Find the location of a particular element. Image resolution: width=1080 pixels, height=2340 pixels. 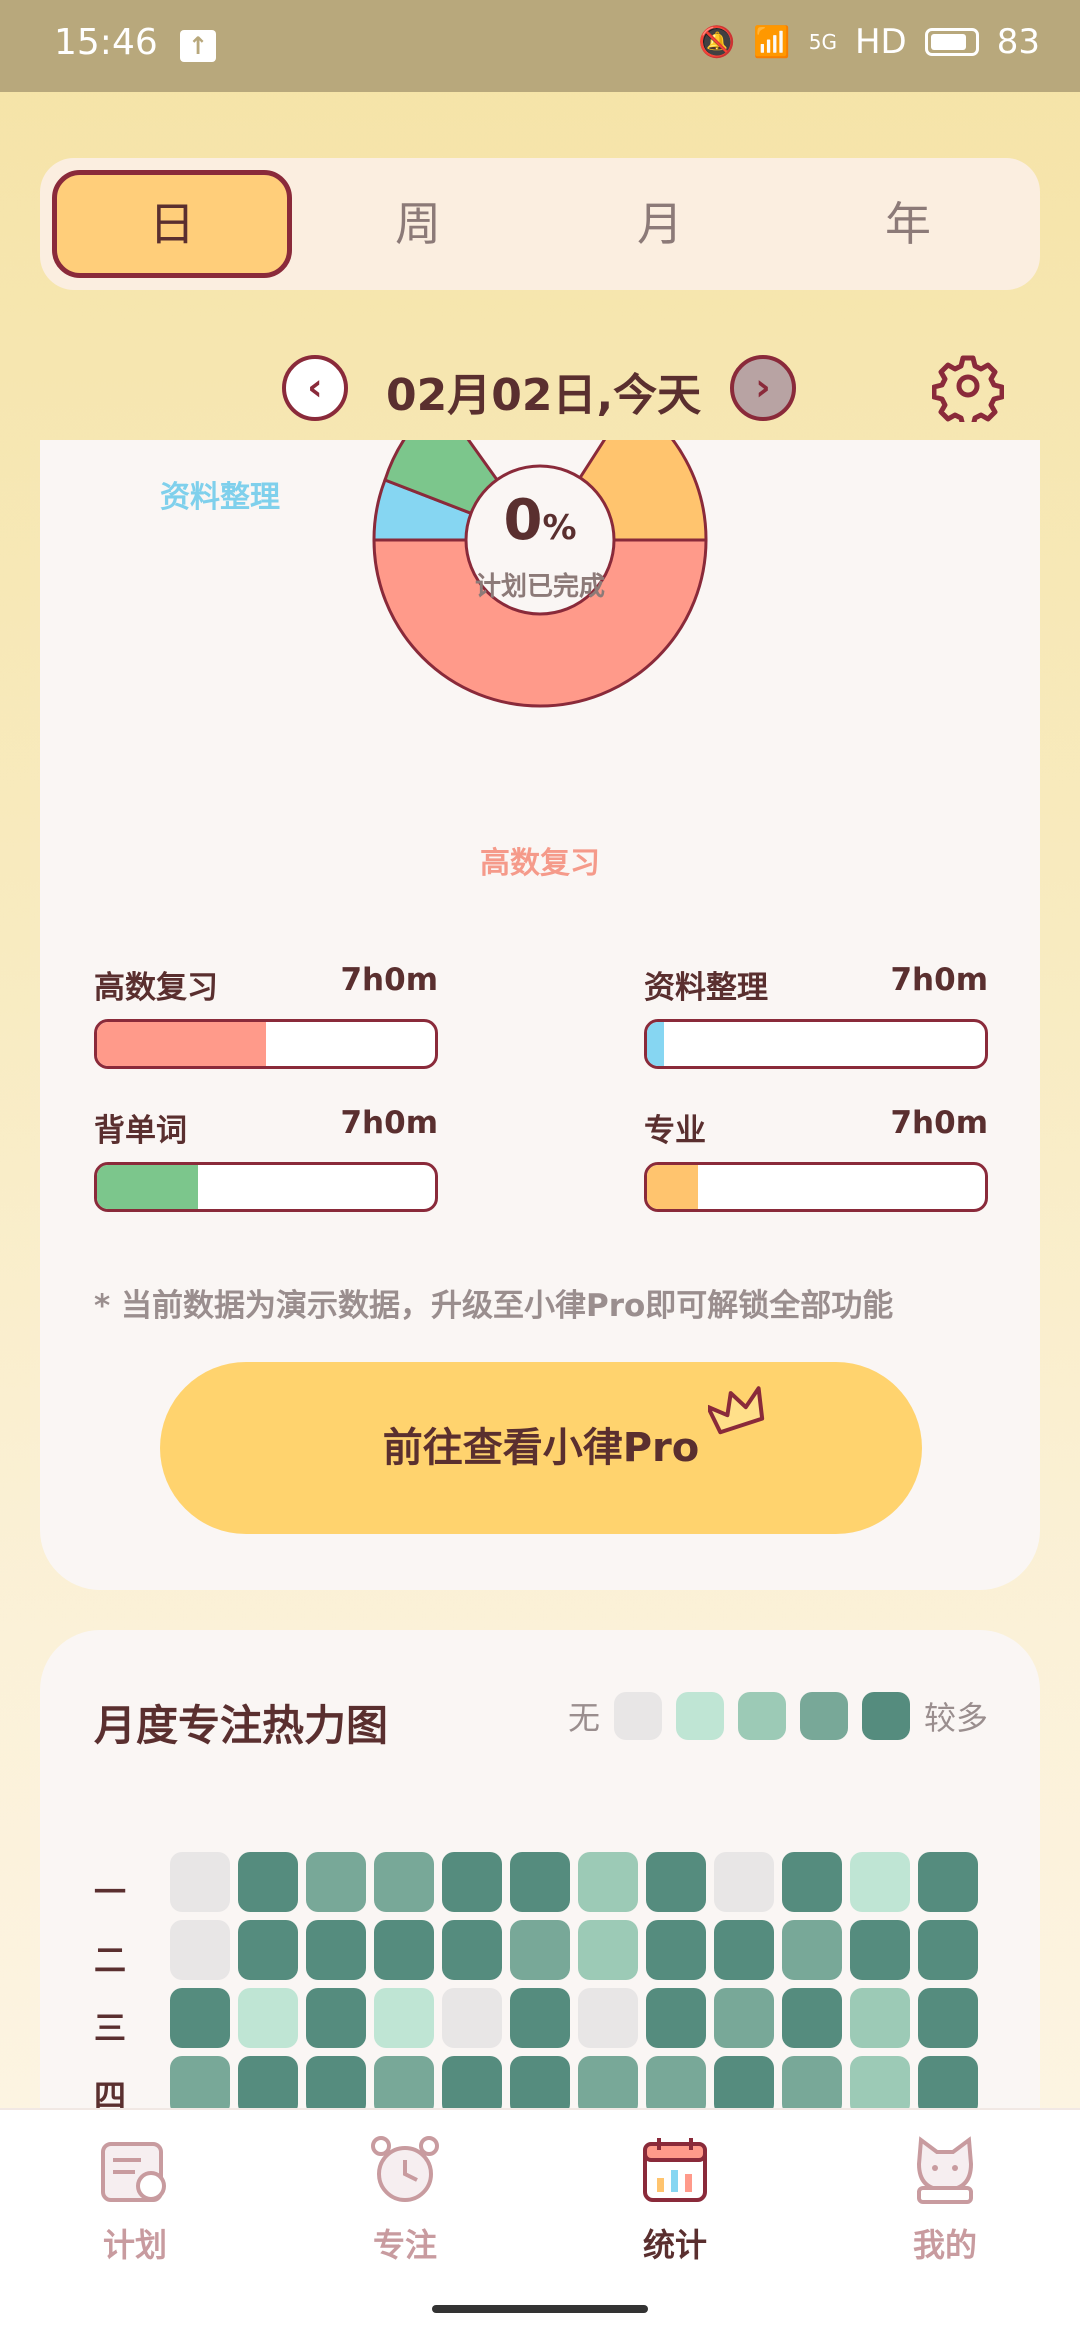

nav-focus: 专注 is located at coordinates (405, 2198).